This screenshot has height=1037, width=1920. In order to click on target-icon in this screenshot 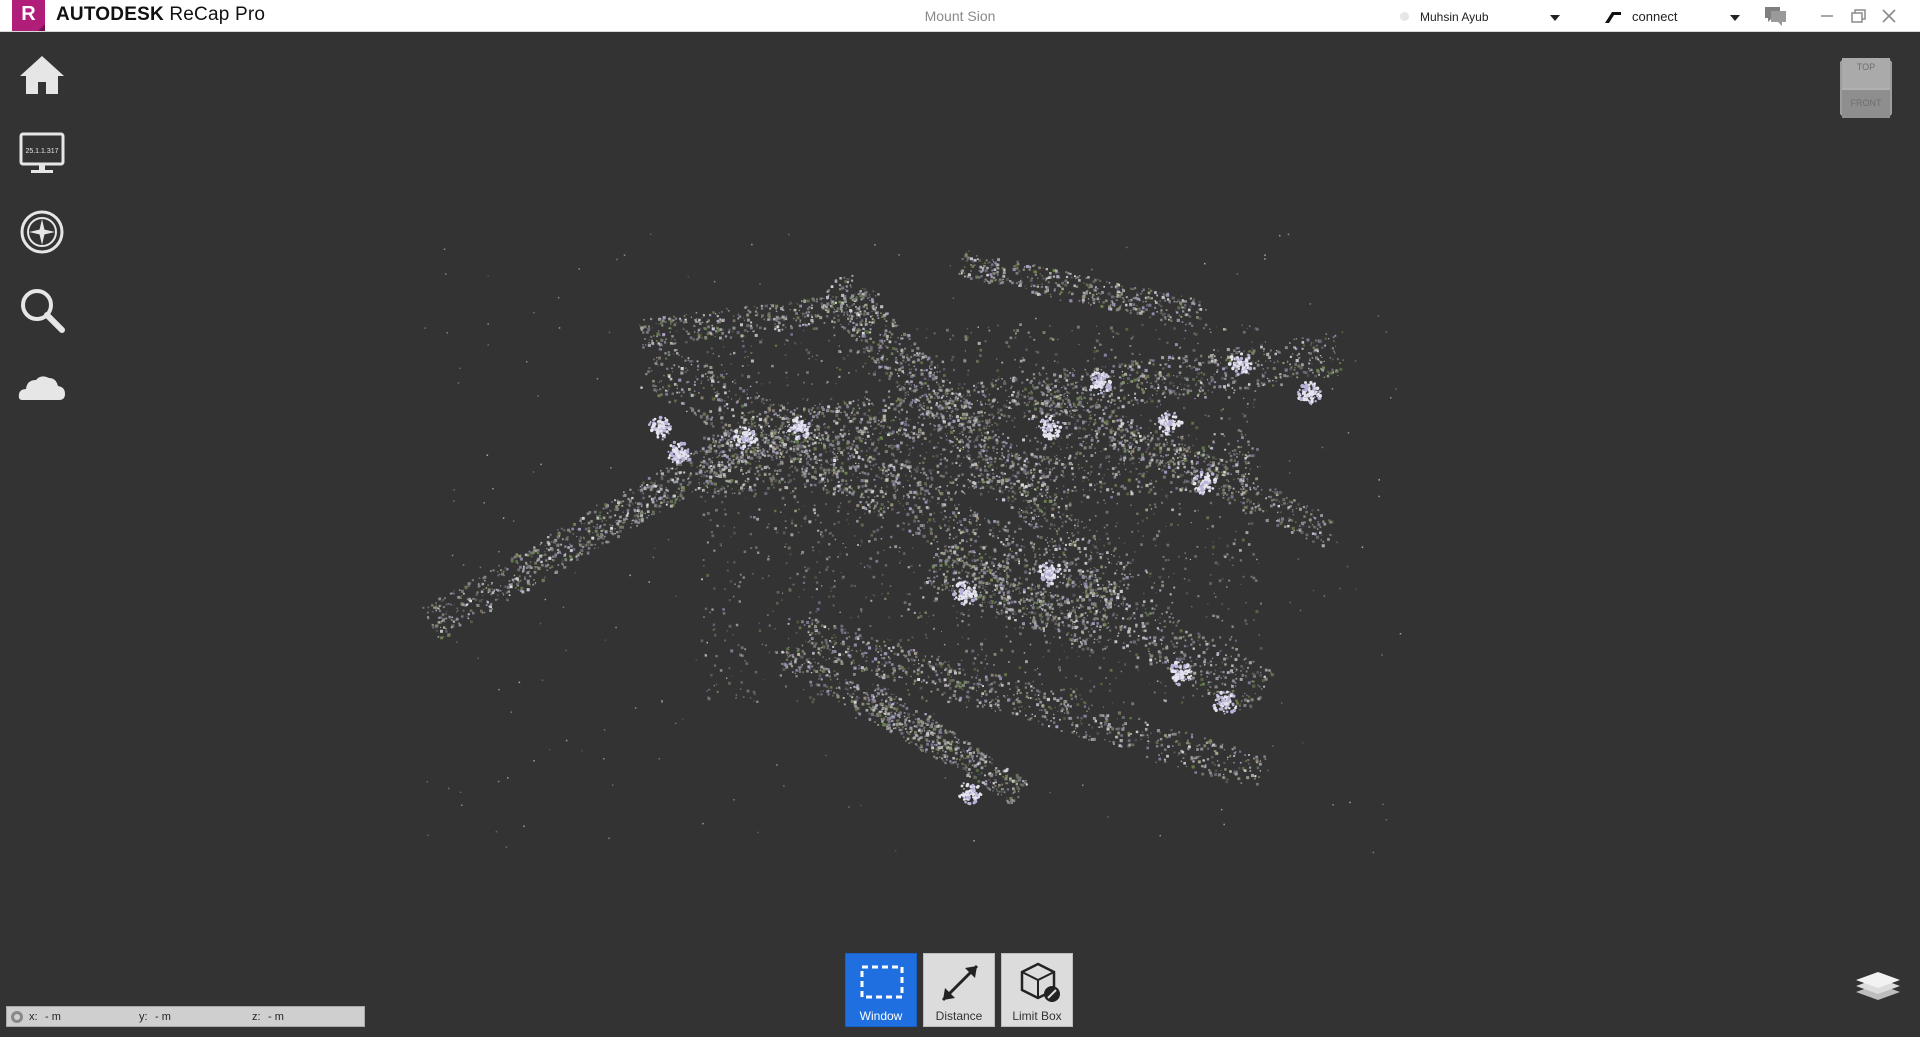, I will do `click(17, 1017)`.